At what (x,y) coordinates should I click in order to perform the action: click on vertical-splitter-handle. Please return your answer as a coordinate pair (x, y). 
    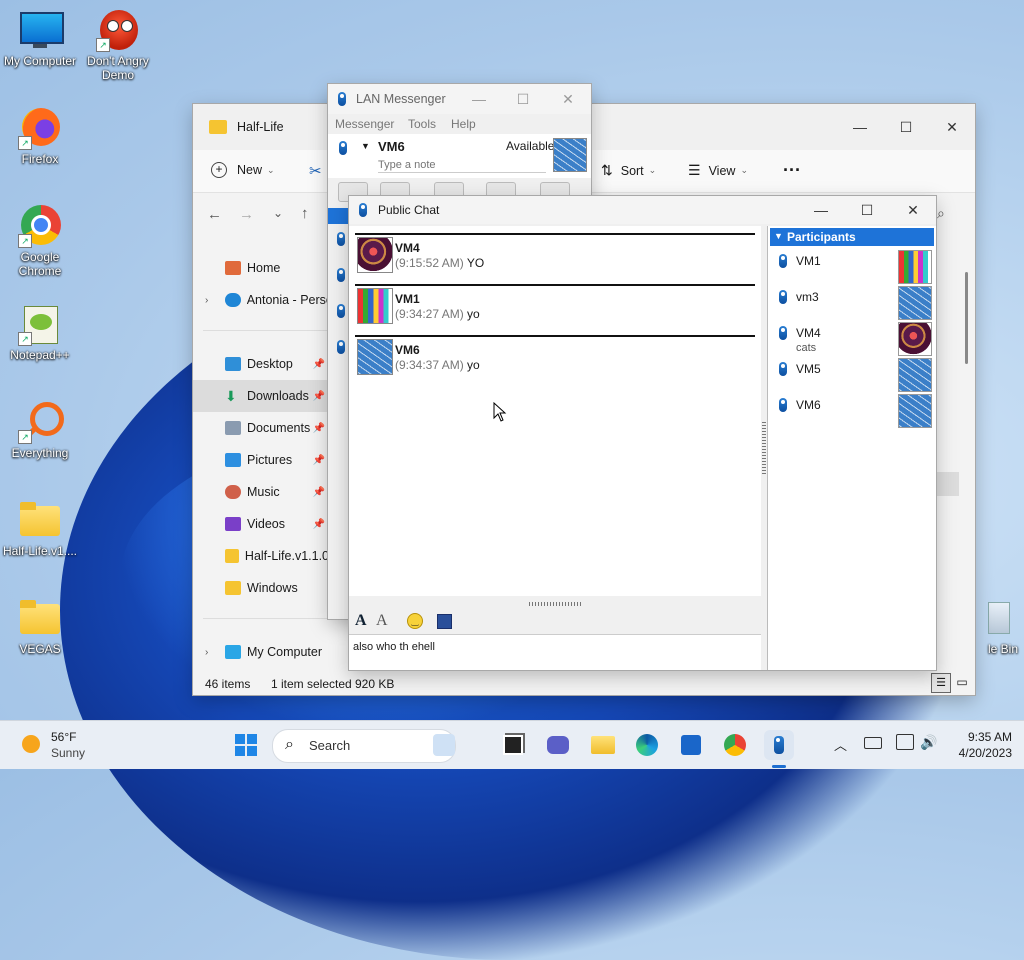
    Looking at the image, I should click on (764, 448).